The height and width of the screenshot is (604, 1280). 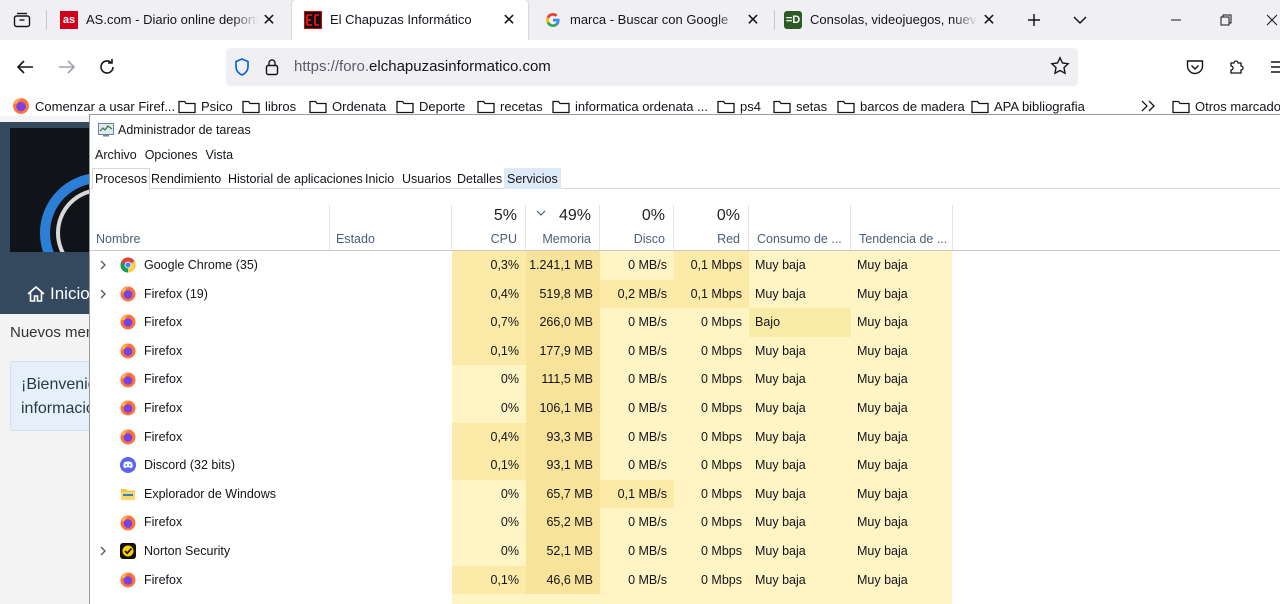 I want to click on column-header-name: Nombre, so click(x=210, y=228).